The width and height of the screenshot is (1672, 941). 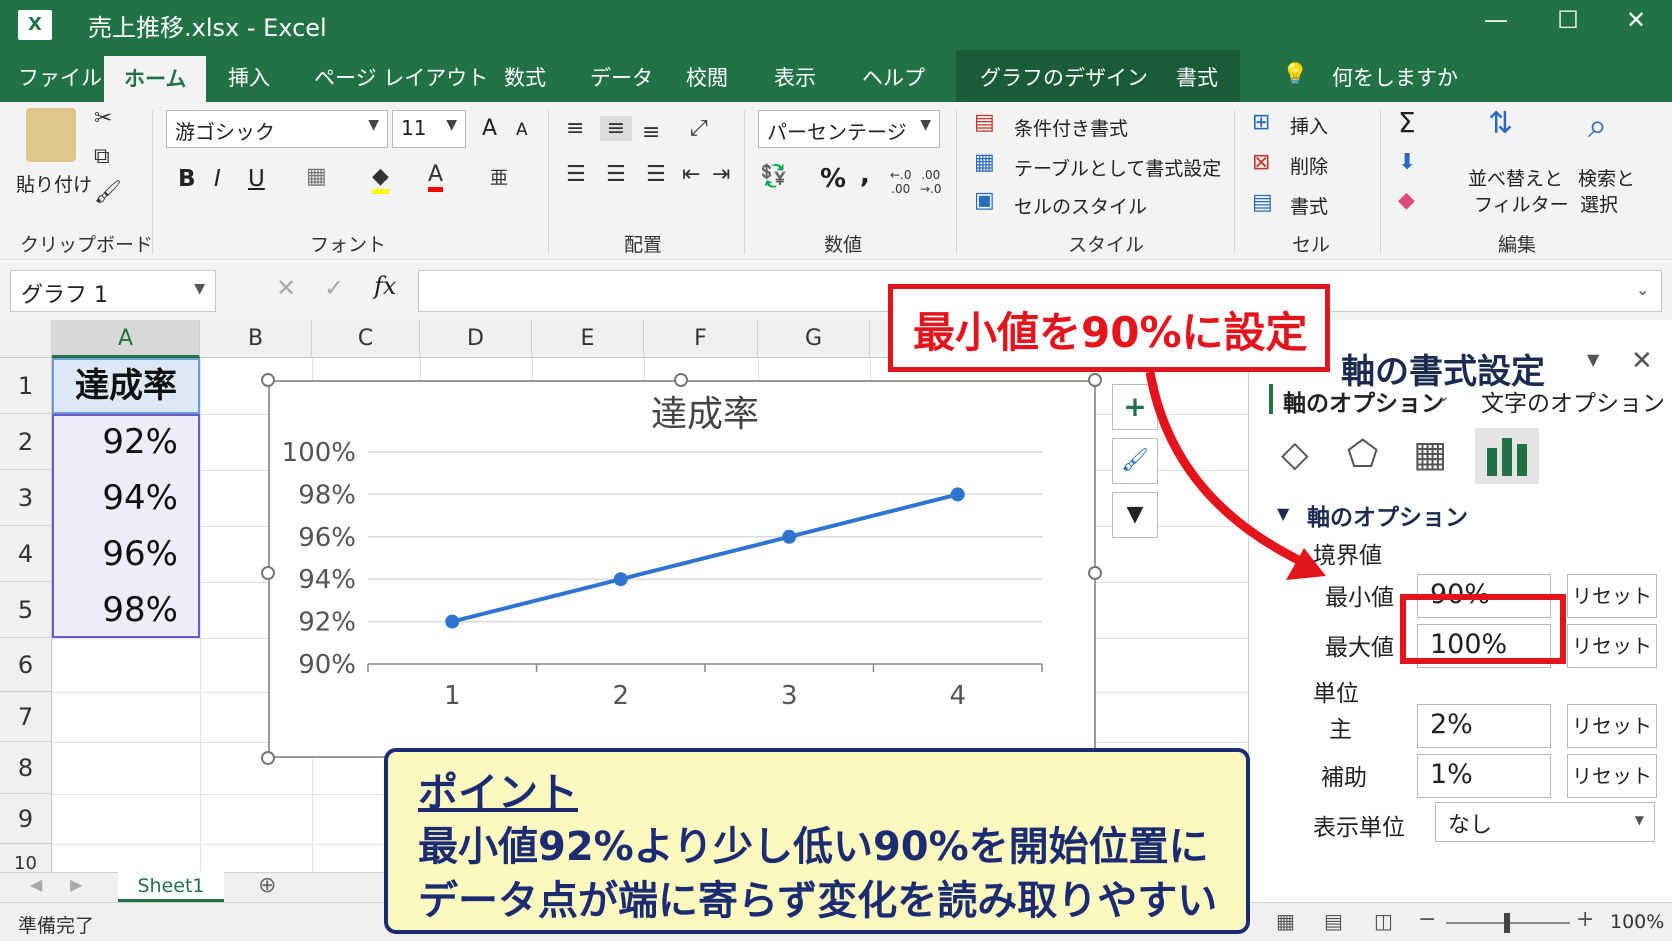 What do you see at coordinates (1443, 395) in the screenshot?
I see `chevron-down-icon: ⌄` at bounding box center [1443, 395].